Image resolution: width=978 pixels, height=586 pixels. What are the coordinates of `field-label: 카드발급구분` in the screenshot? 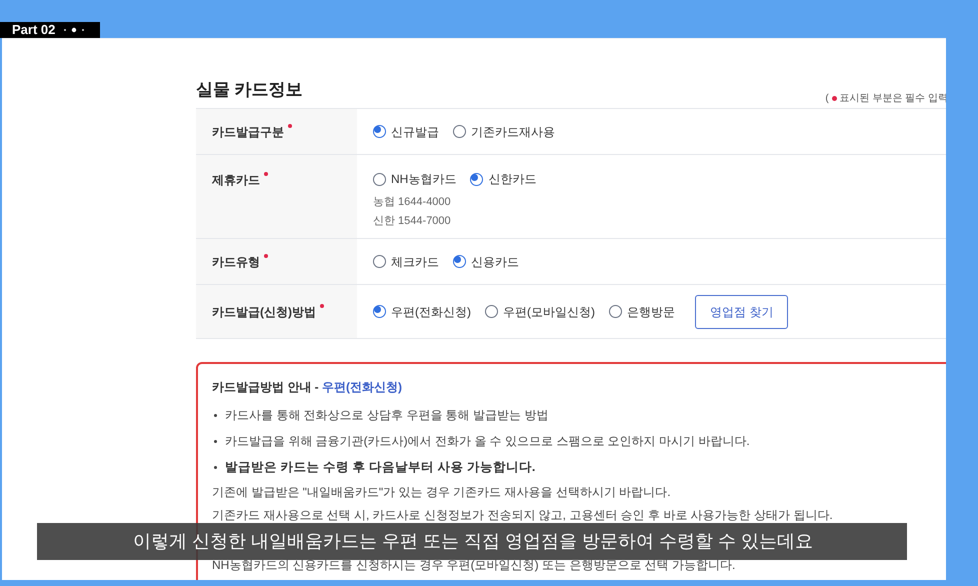 It's located at (248, 132).